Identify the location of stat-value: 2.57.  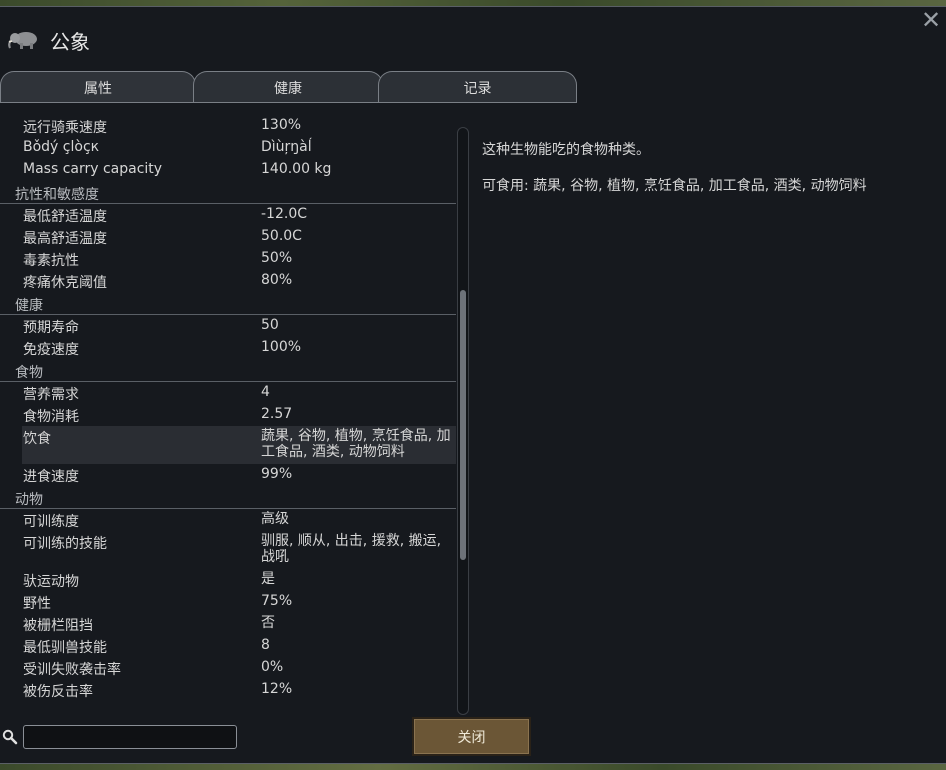
(277, 414).